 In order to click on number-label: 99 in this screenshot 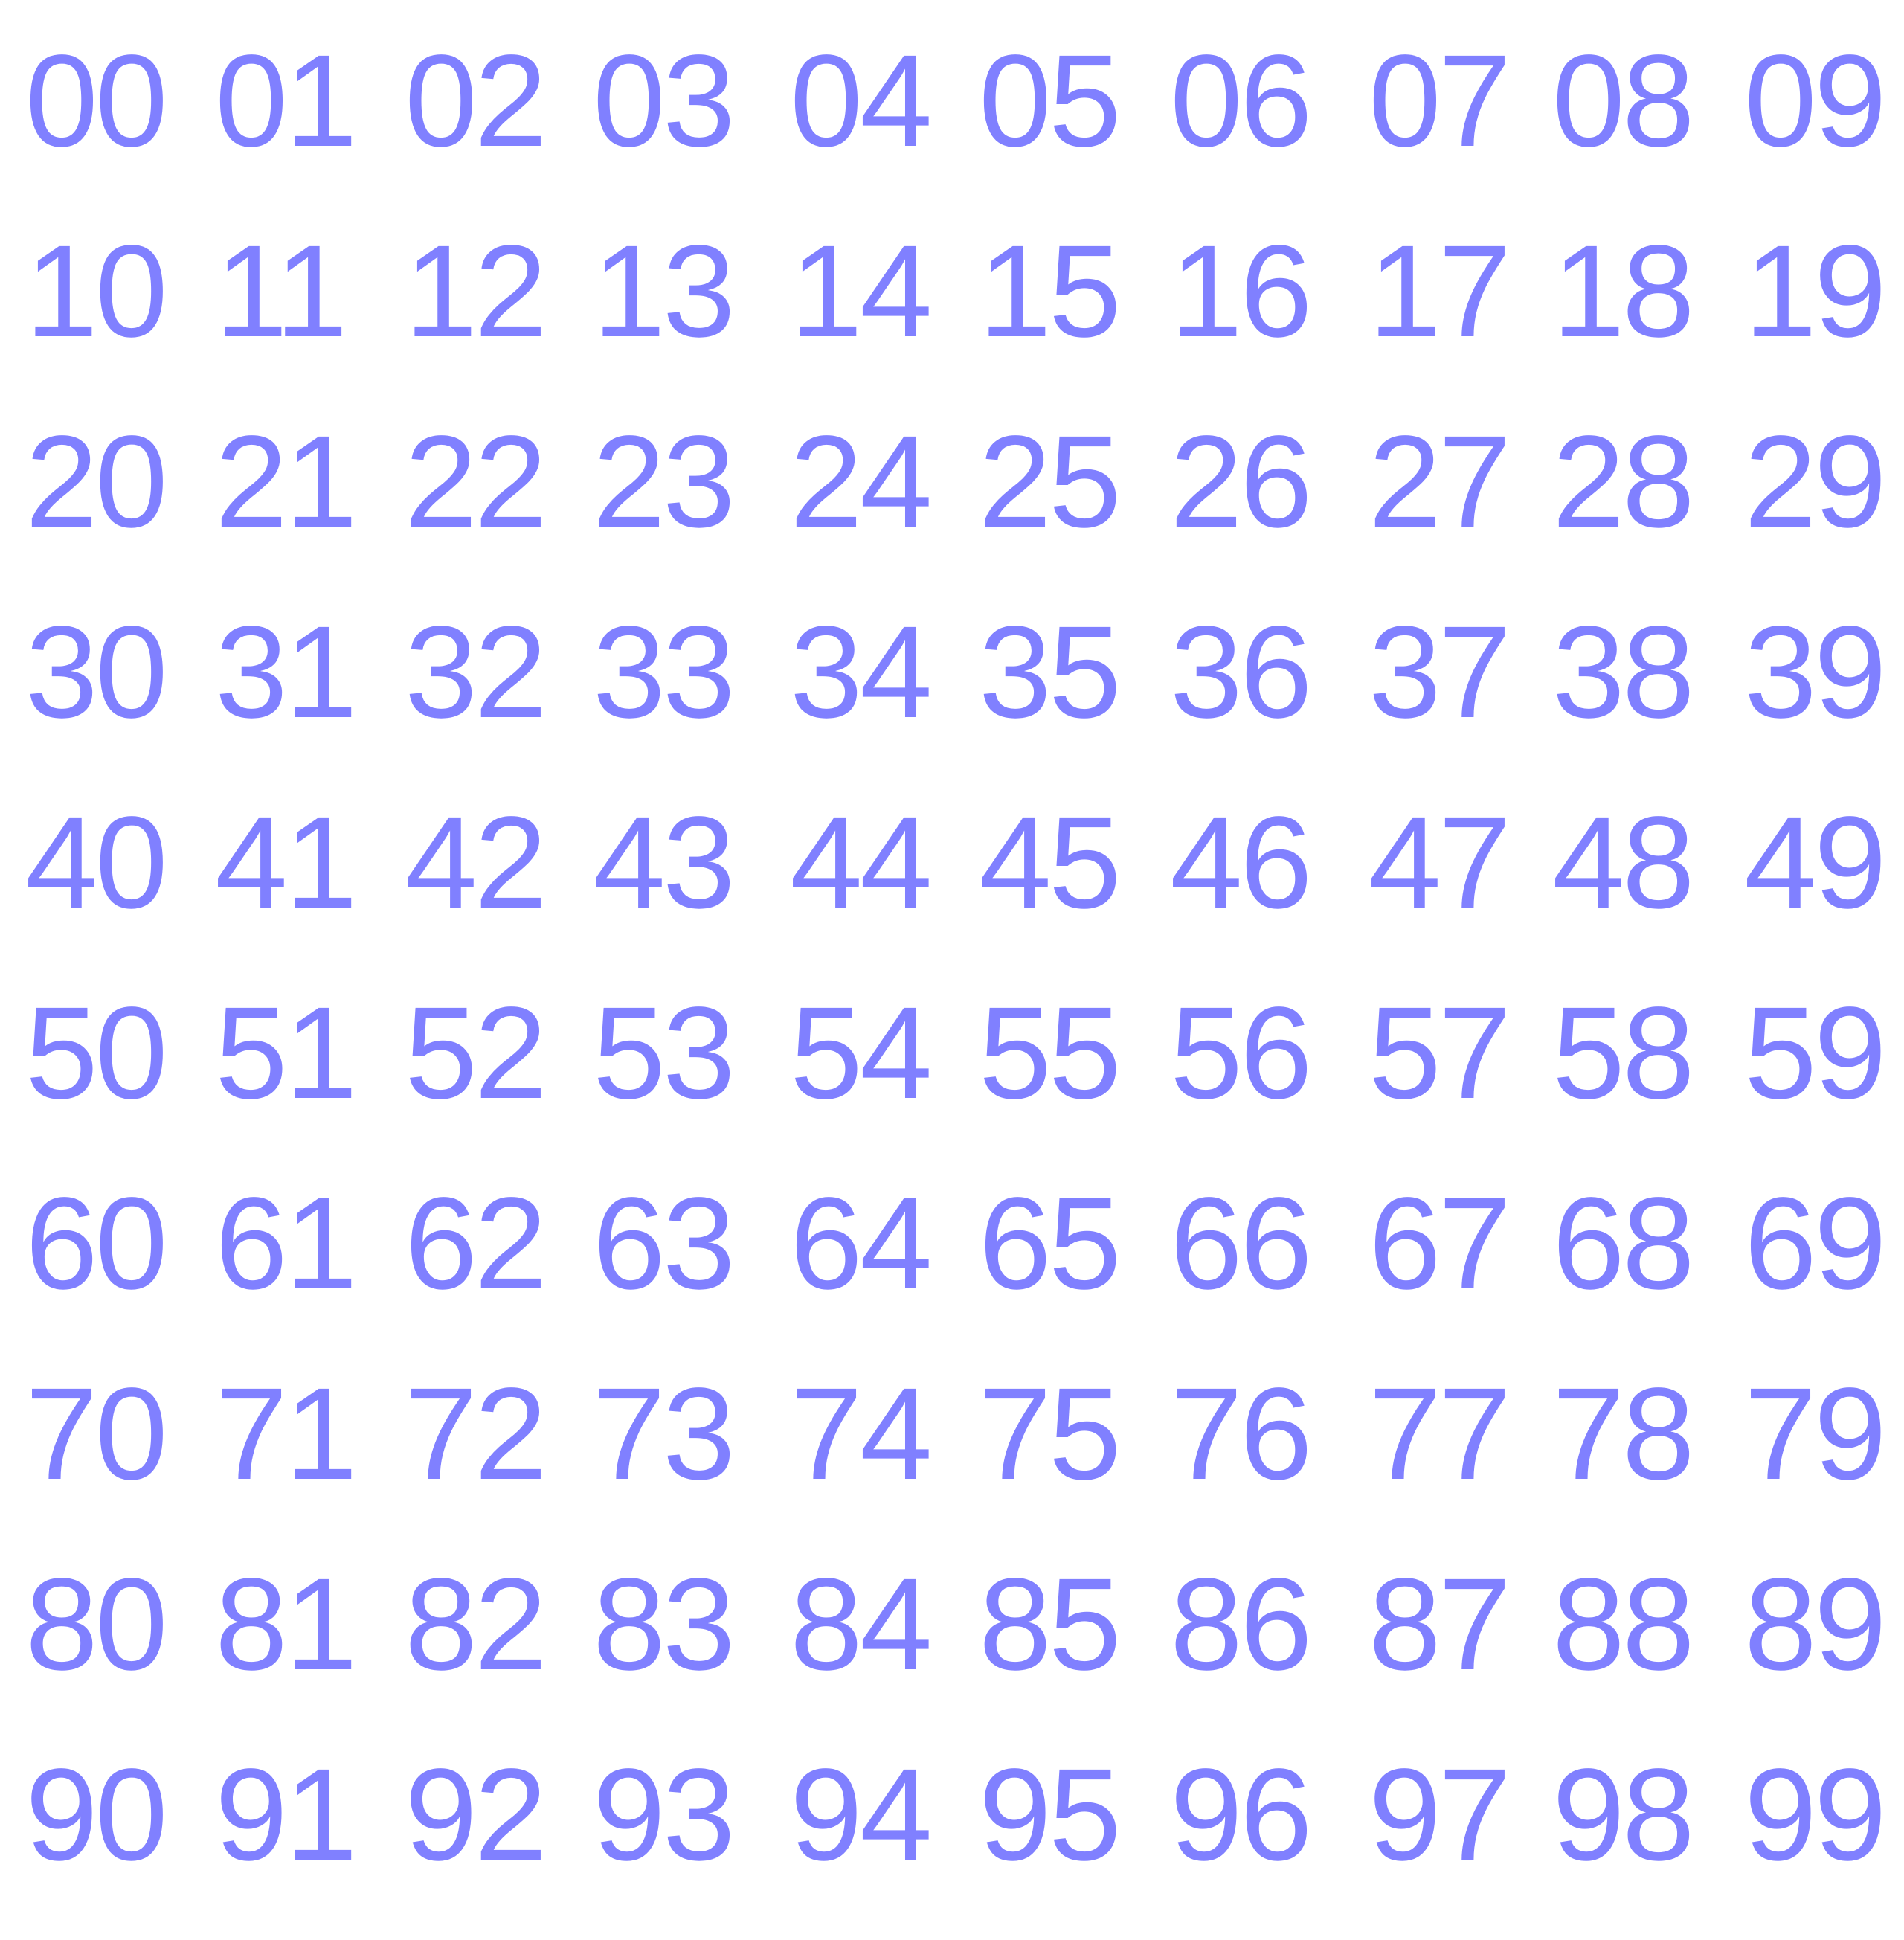, I will do `click(1816, 1815)`.